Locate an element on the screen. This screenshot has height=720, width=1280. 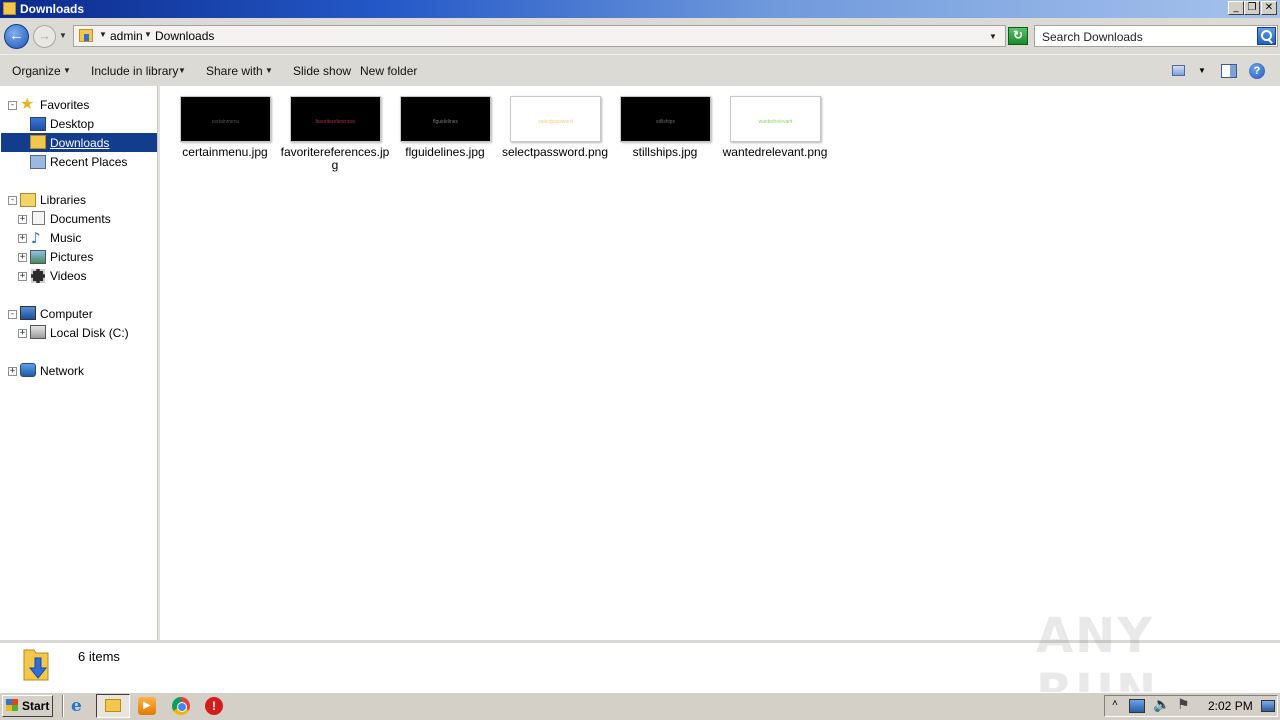
breadcrumb-downloads: Downloads is located at coordinates (184, 36).